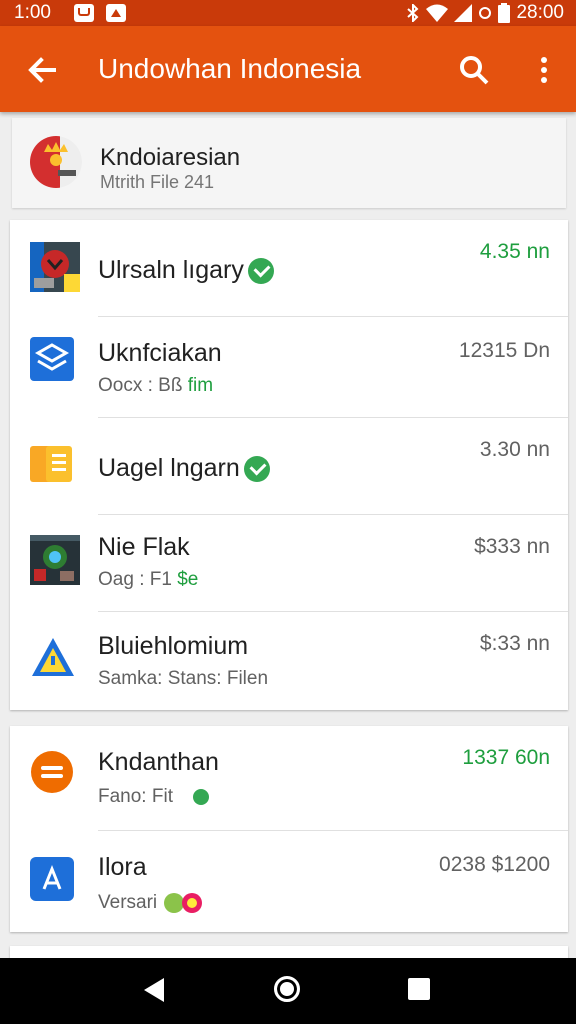  What do you see at coordinates (56, 162) in the screenshot?
I see `folder-avatar-icon` at bounding box center [56, 162].